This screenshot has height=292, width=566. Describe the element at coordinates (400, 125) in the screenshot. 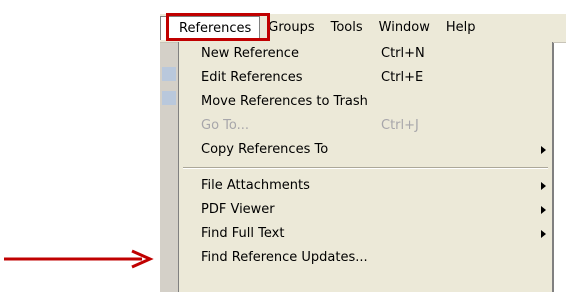

I see `menu-item-shortcut: Ctrl+J` at that location.